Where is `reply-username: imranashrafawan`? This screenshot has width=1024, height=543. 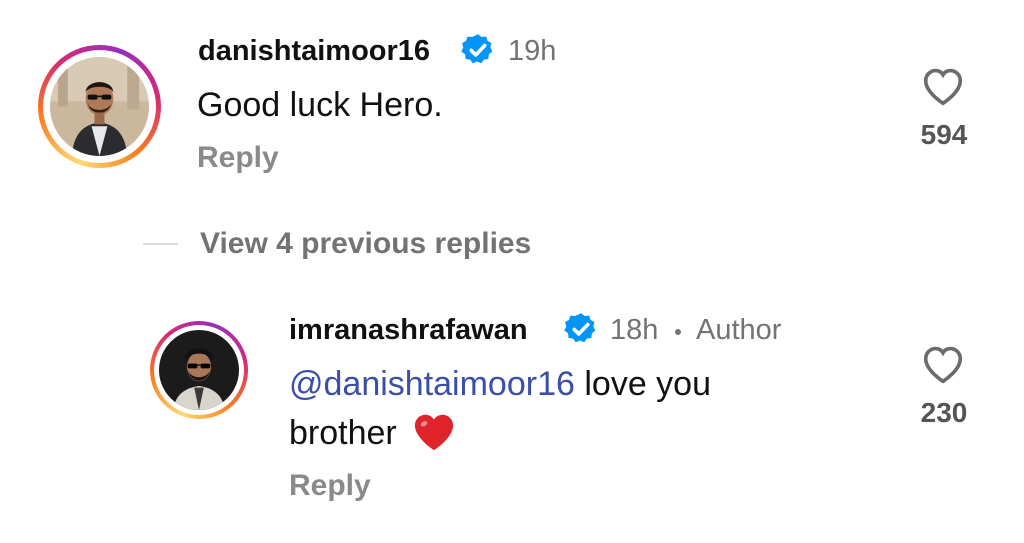
reply-username: imranashrafawan is located at coordinates (408, 330).